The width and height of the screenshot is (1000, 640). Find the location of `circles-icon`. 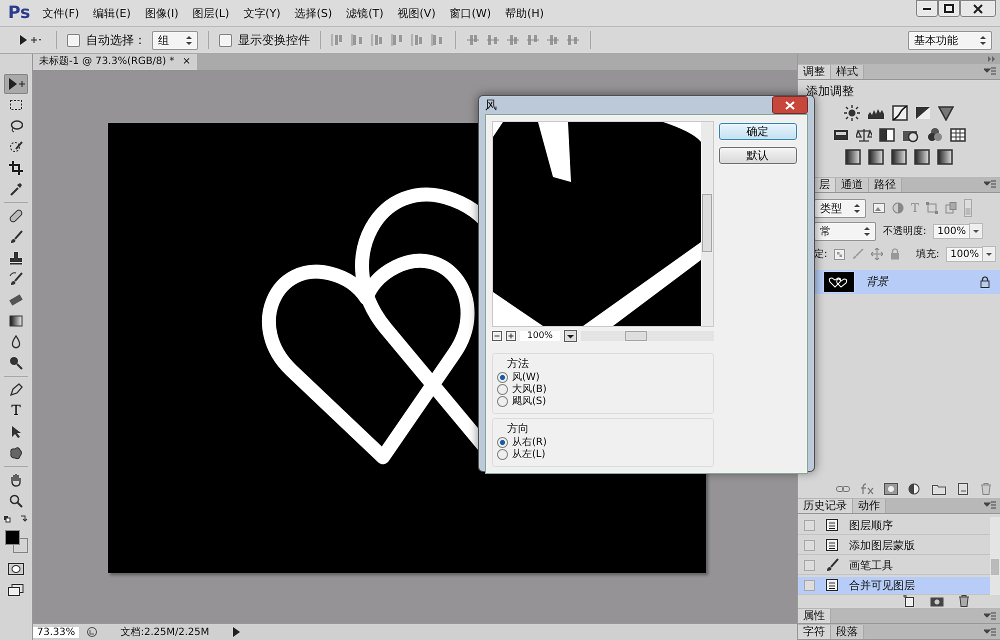

circles-icon is located at coordinates (934, 134).